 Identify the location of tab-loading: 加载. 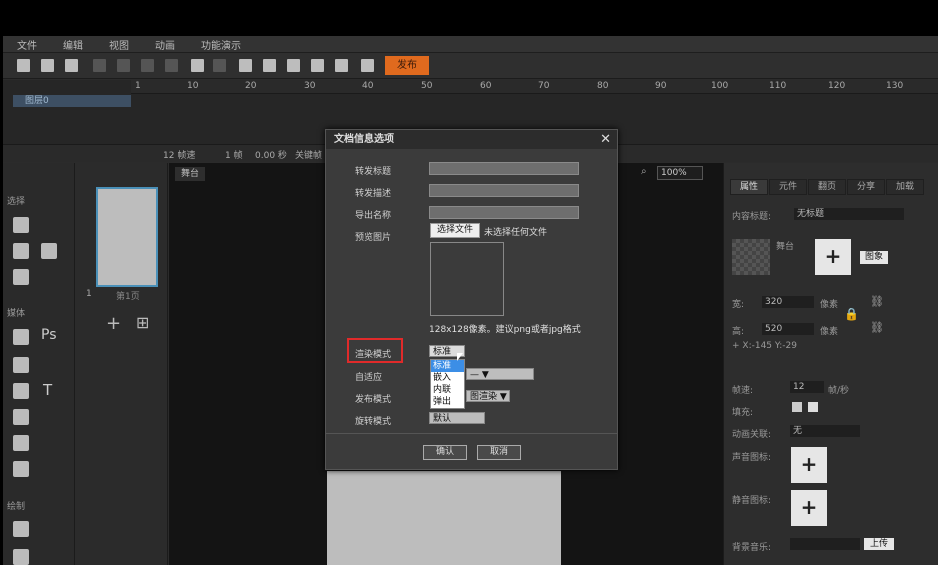
(905, 187).